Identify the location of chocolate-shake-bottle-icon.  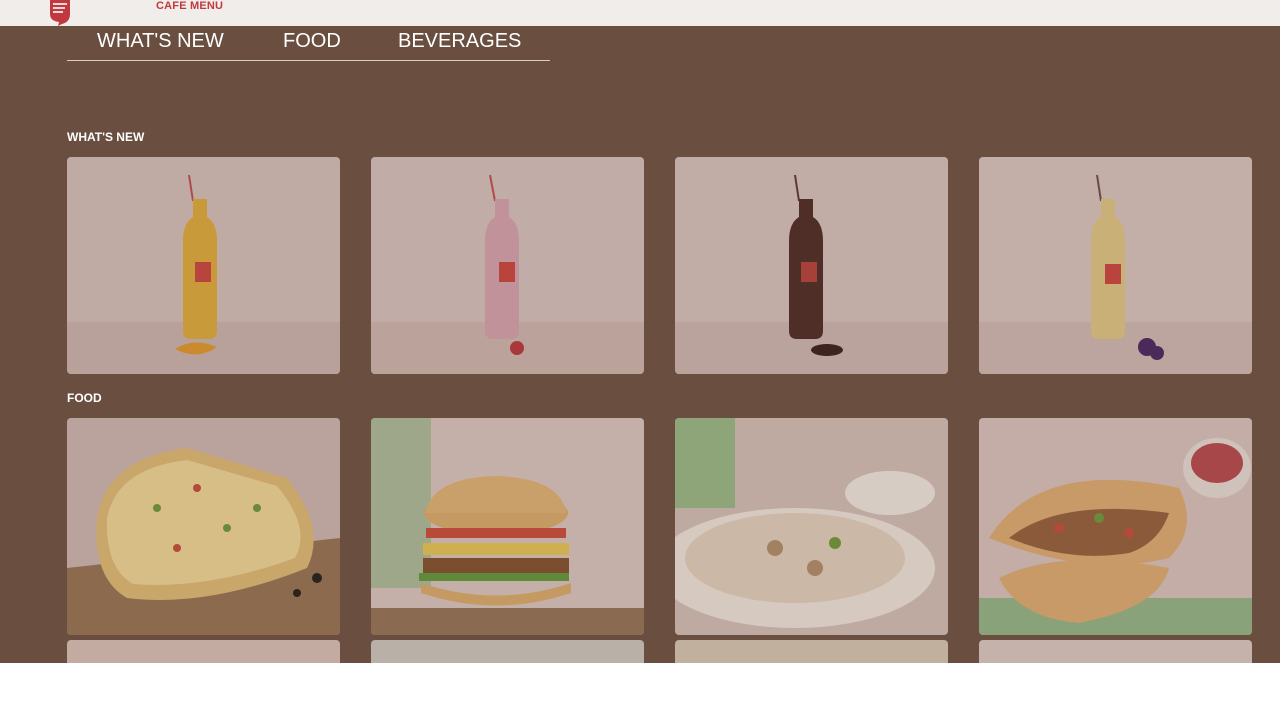
(811, 265).